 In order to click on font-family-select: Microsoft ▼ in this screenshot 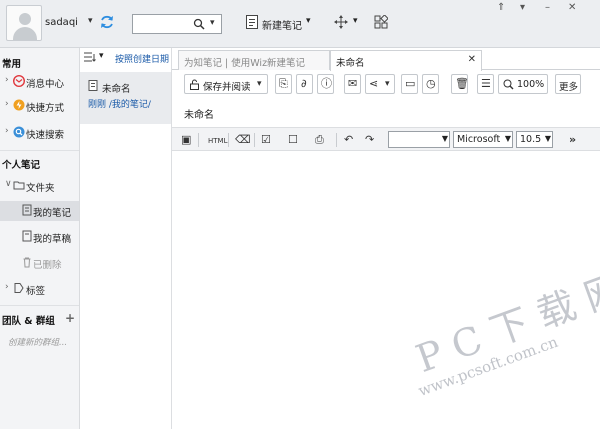, I will do `click(483, 139)`.